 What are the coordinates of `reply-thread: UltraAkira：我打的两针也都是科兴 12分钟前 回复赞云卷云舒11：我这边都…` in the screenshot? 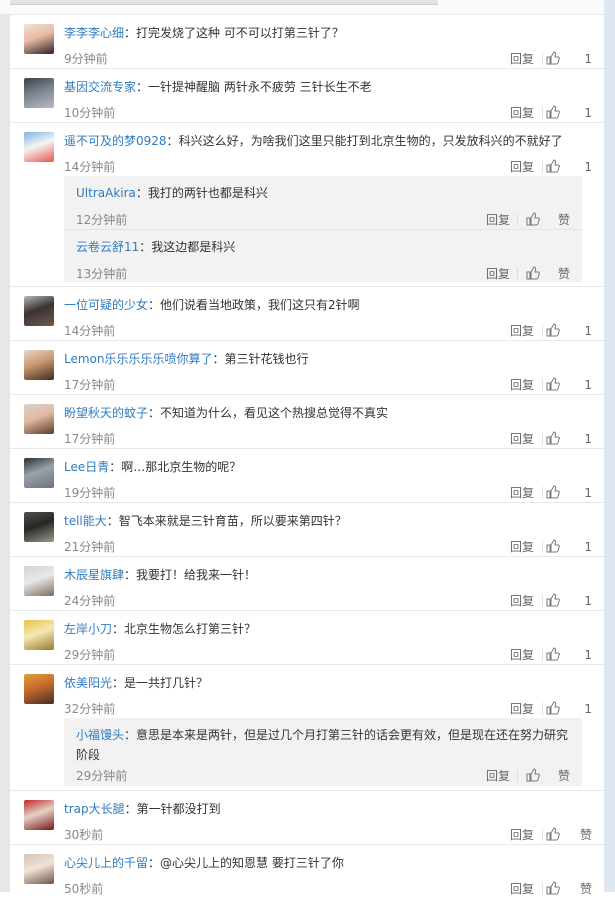 It's located at (323, 229).